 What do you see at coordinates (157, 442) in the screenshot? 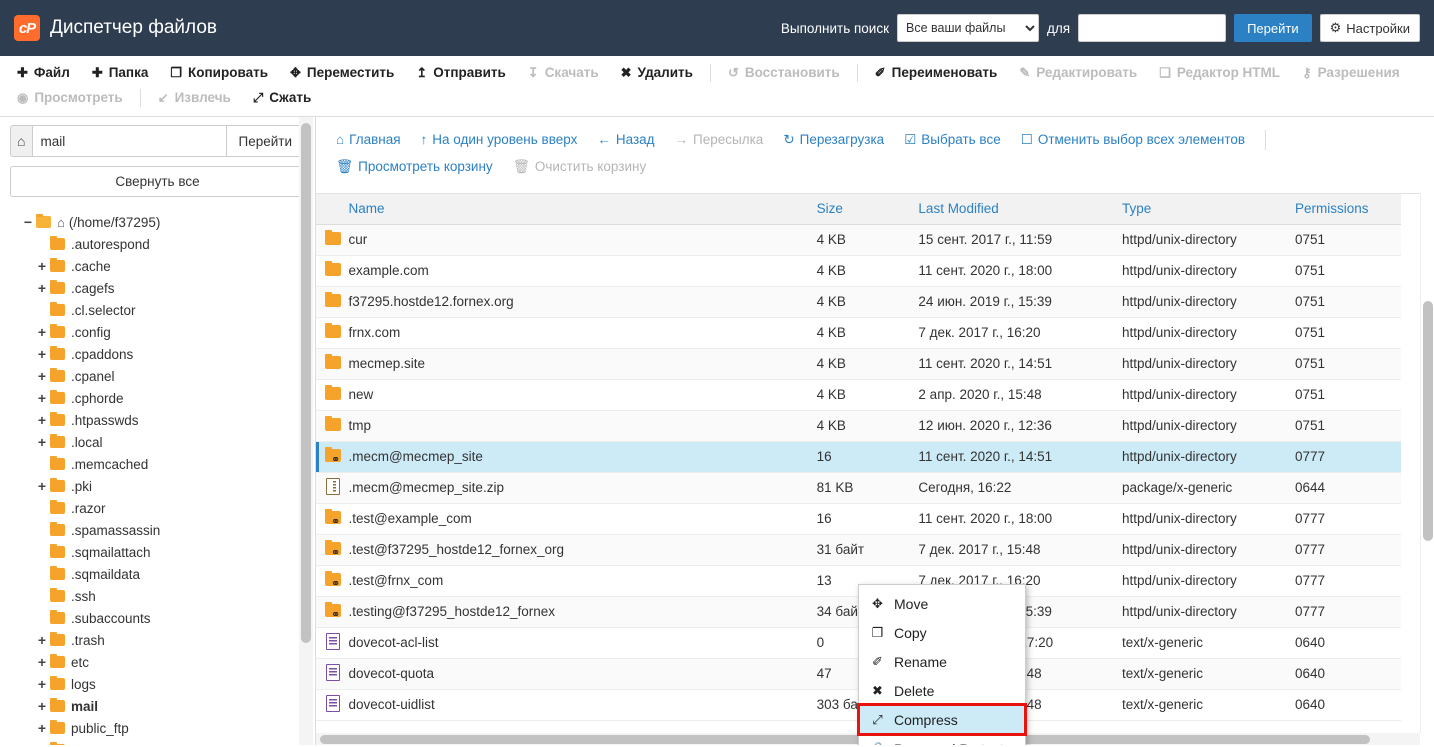
I see `tree-node-local: + .local` at bounding box center [157, 442].